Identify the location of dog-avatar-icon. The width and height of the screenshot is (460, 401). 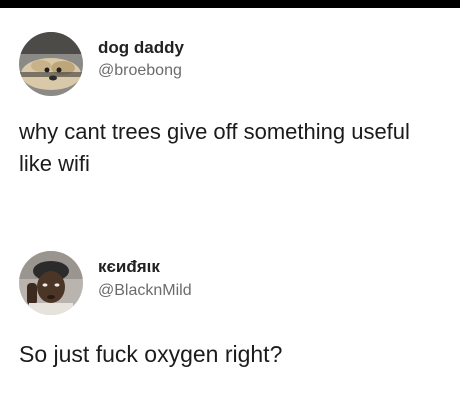
(51, 64).